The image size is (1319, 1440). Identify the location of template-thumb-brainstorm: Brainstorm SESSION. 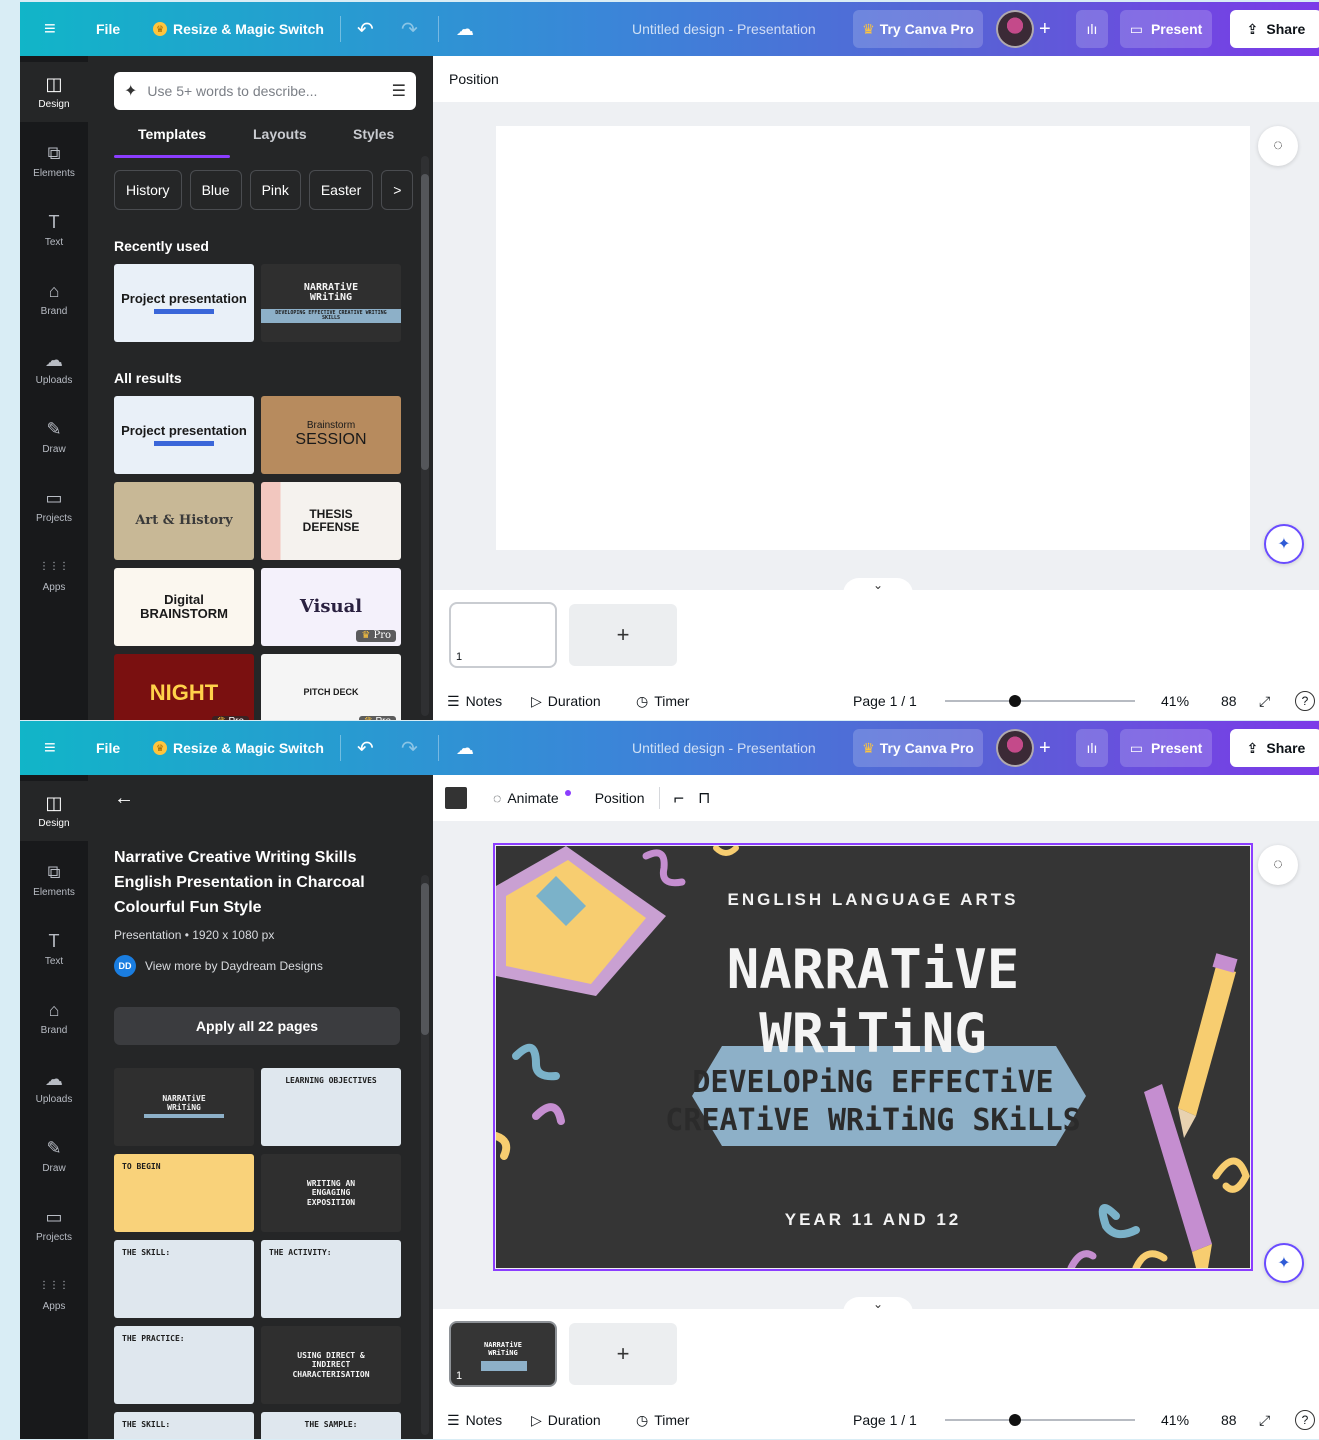
(331, 435).